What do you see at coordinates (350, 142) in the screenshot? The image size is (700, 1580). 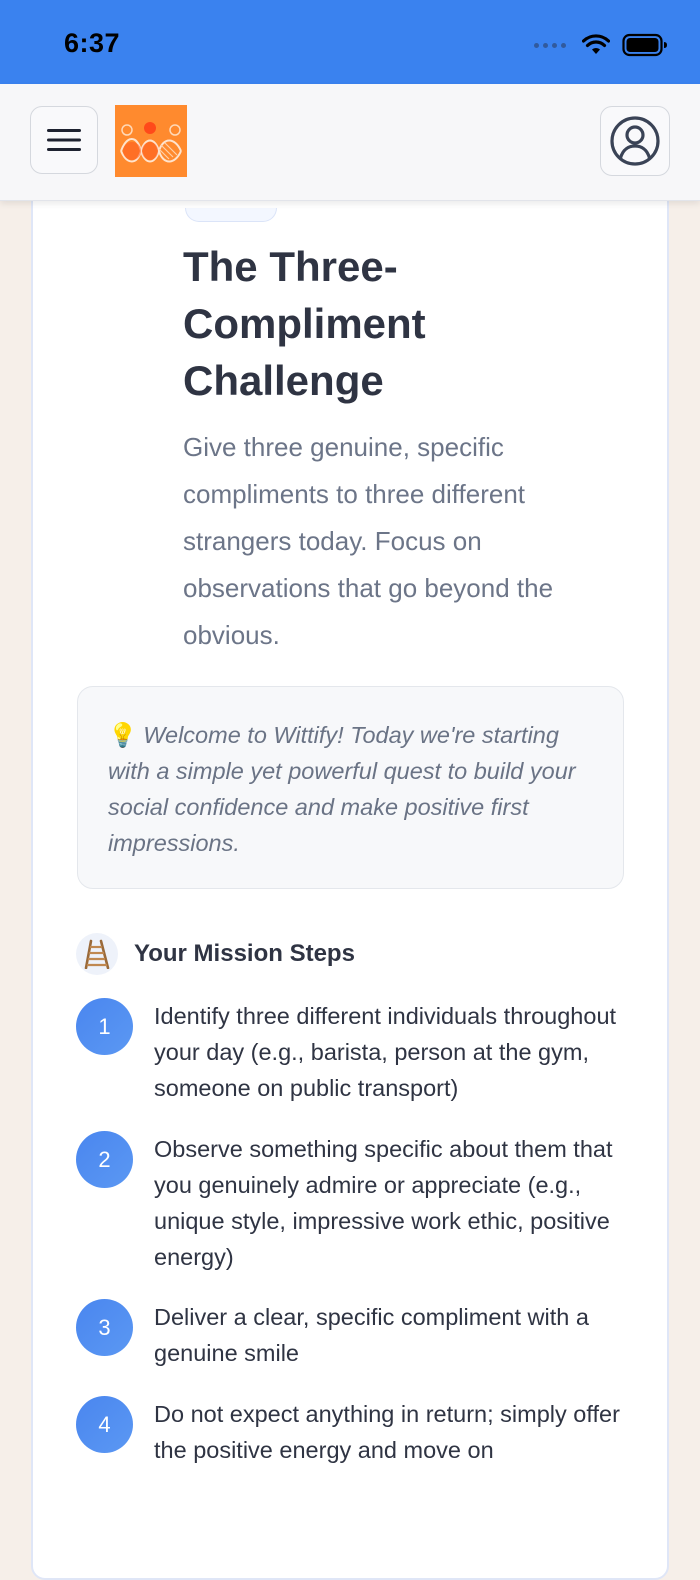 I see `app-header` at bounding box center [350, 142].